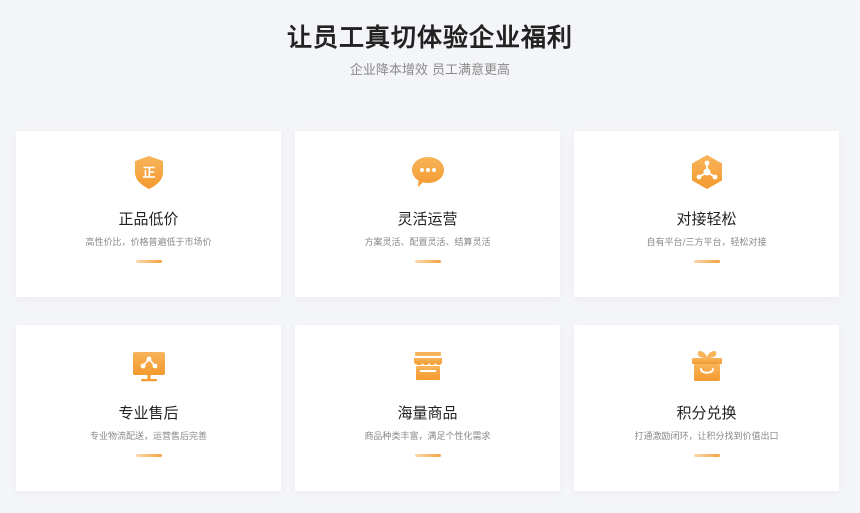  Describe the element at coordinates (427, 243) in the screenshot. I see `feature-desc: 方案灵活、配置灵活、结算灵活` at that location.